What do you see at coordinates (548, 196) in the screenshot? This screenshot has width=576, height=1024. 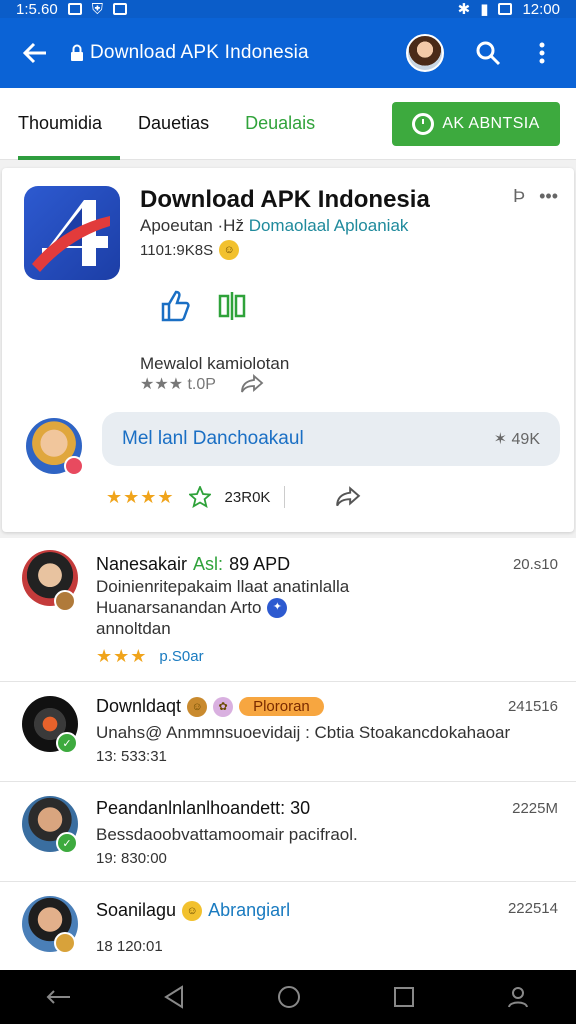 I see `more-horiz-icon: •••` at bounding box center [548, 196].